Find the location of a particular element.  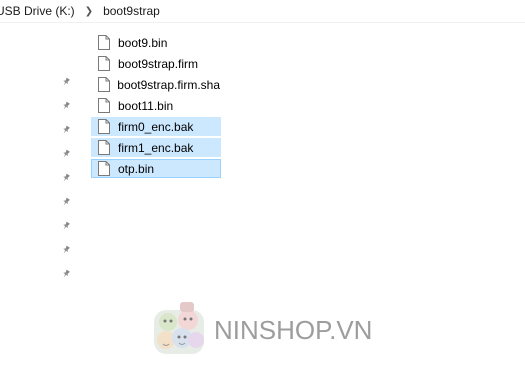

watermark: NINSHOP.VN is located at coordinates (261, 330).